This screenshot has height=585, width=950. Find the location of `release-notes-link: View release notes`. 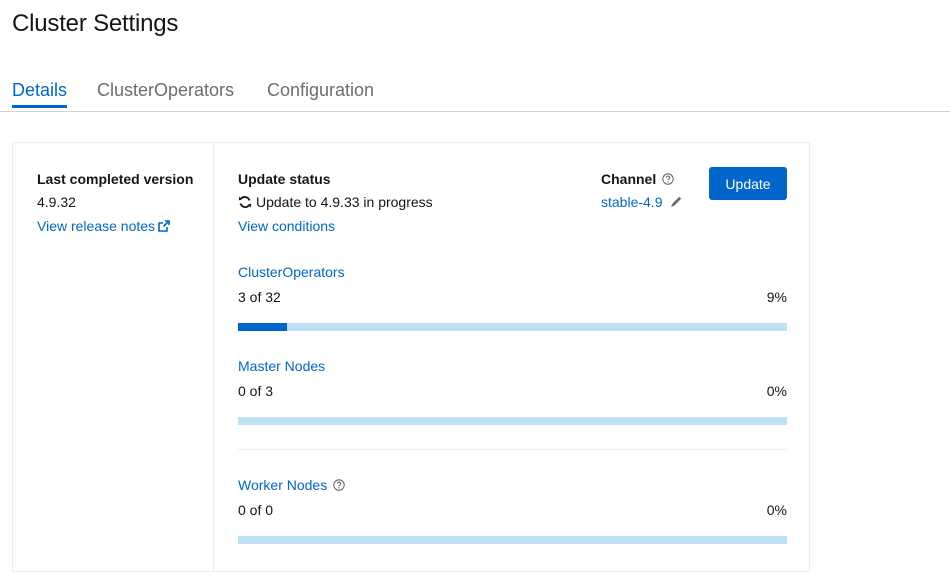

release-notes-link: View release notes is located at coordinates (103, 226).